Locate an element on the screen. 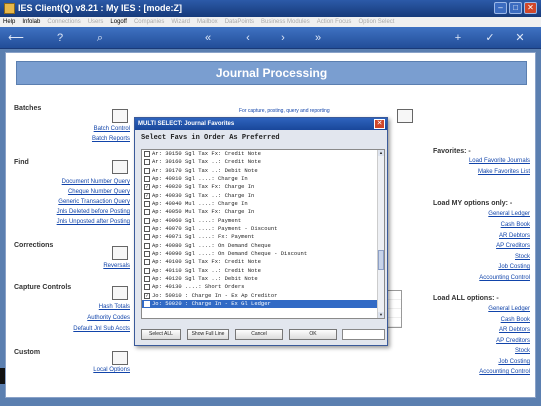 The width and height of the screenshot is (541, 406). menu-item: Infolab is located at coordinates (31, 22).